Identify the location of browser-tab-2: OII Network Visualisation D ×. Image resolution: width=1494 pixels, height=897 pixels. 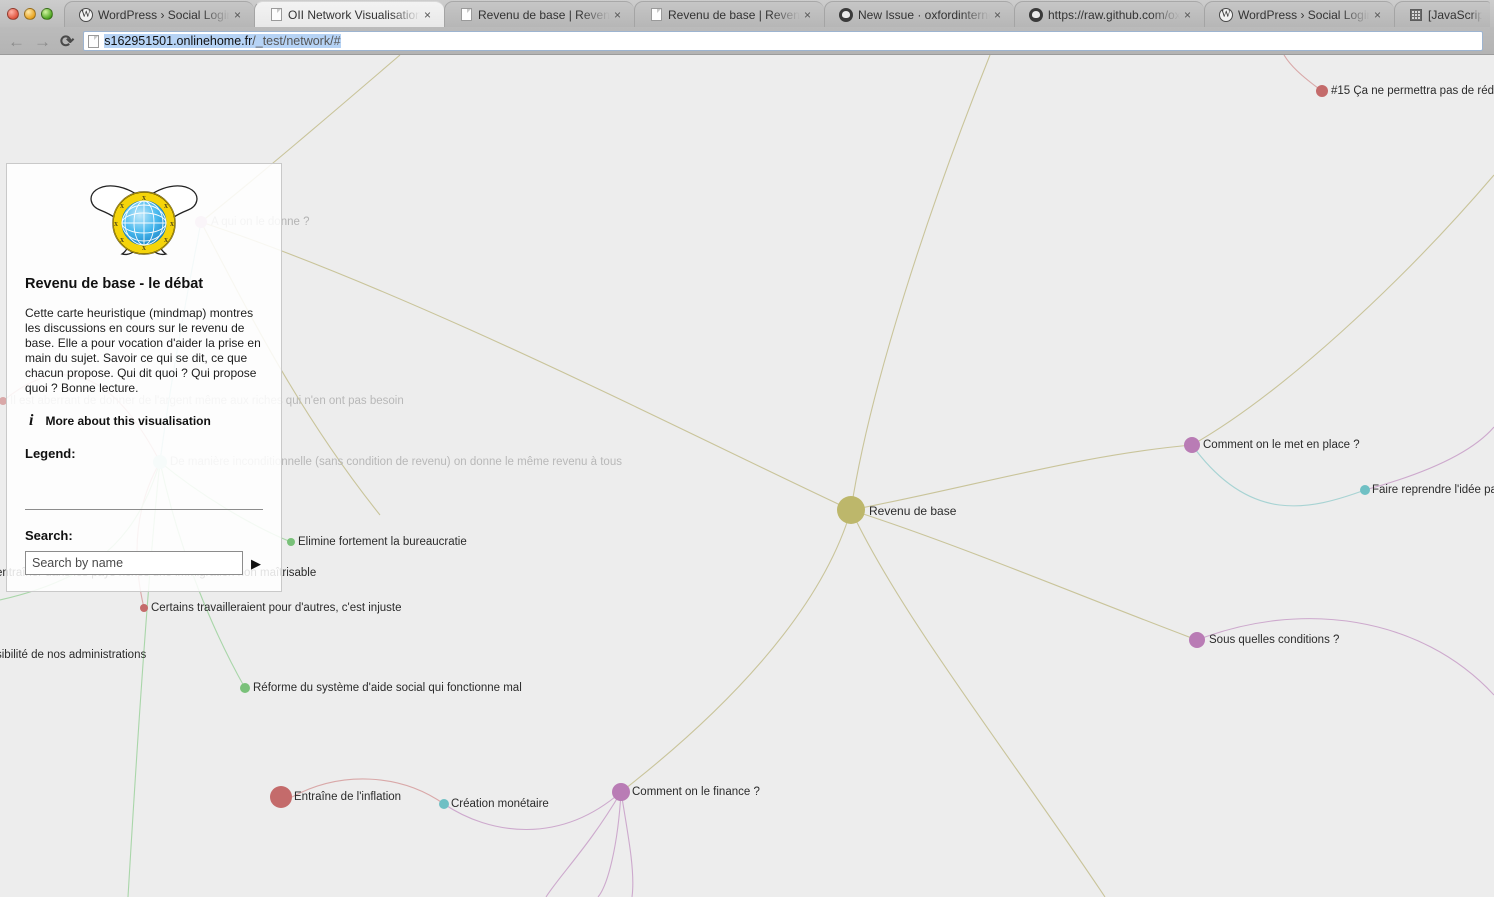
(349, 14).